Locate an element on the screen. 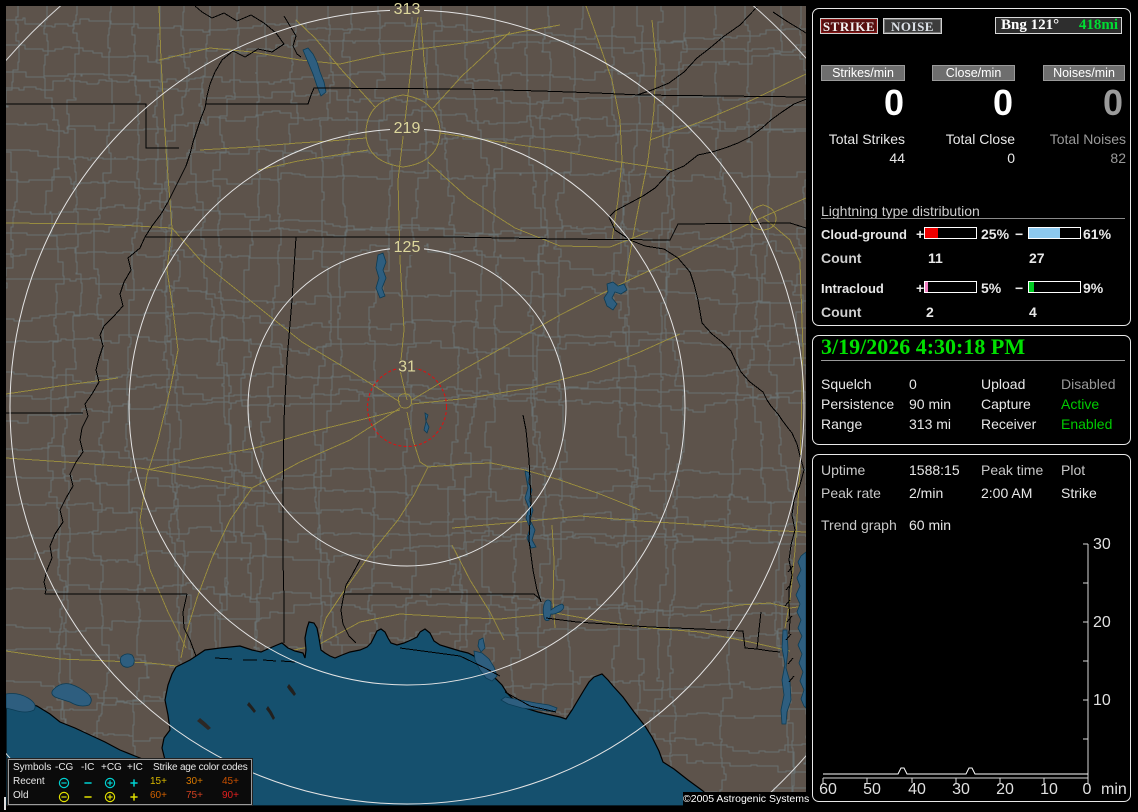 The image size is (1138, 812). svg-text: 50 is located at coordinates (872, 789).